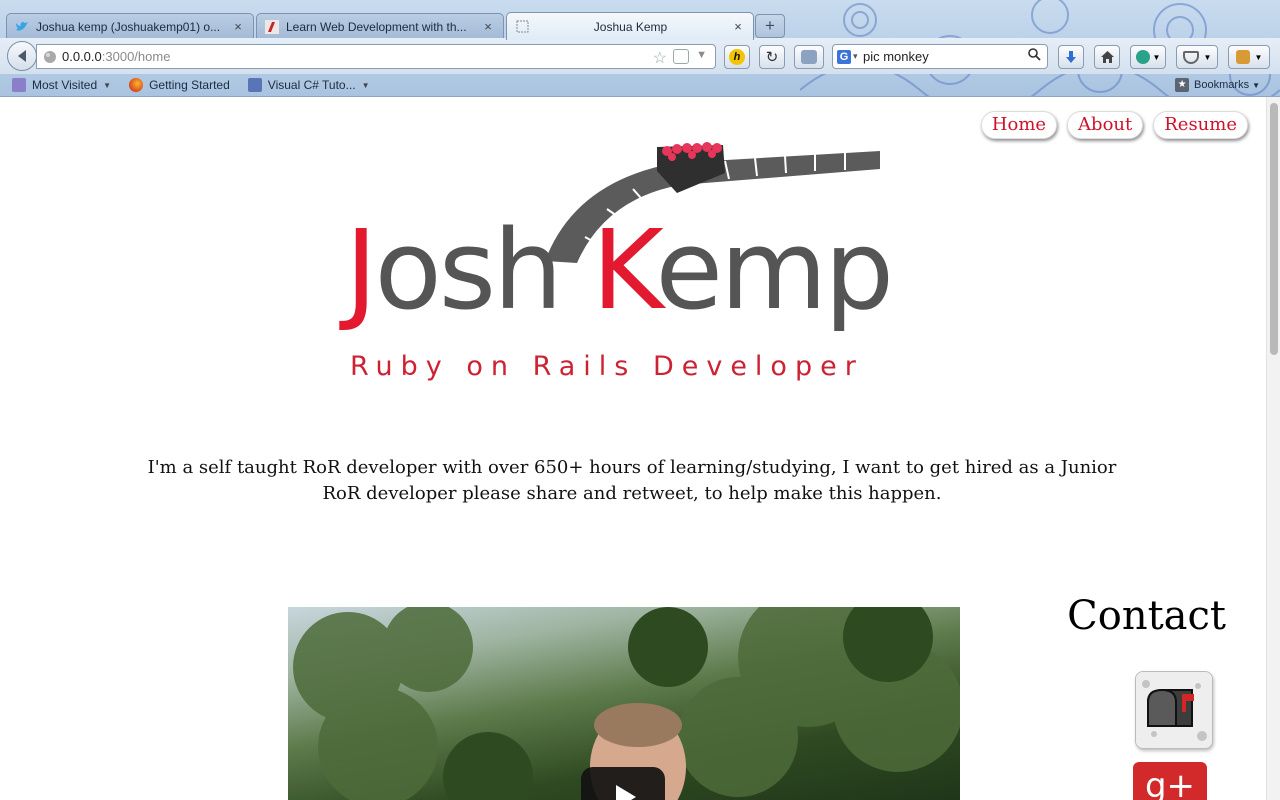 The height and width of the screenshot is (800, 1280). I want to click on nav-home-link: Home, so click(1019, 125).